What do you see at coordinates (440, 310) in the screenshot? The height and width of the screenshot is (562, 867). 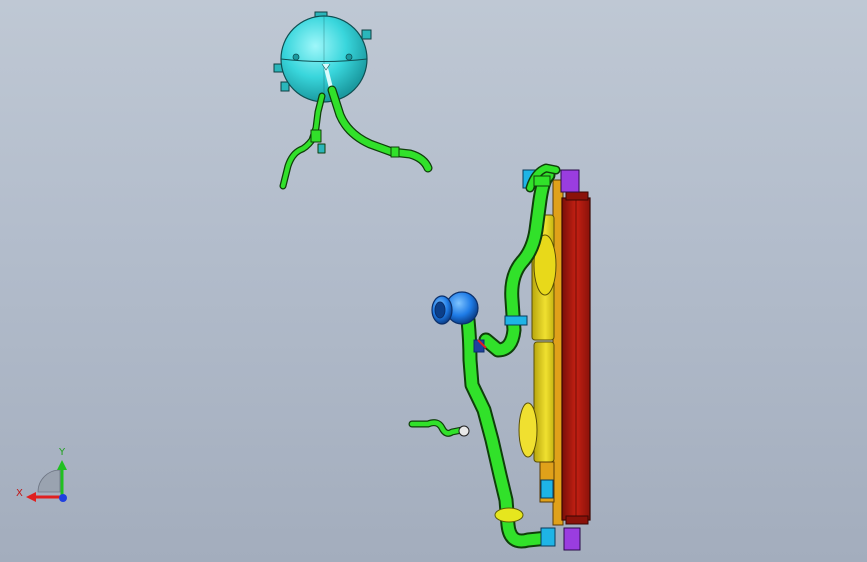 I see `pump-inlet-port` at bounding box center [440, 310].